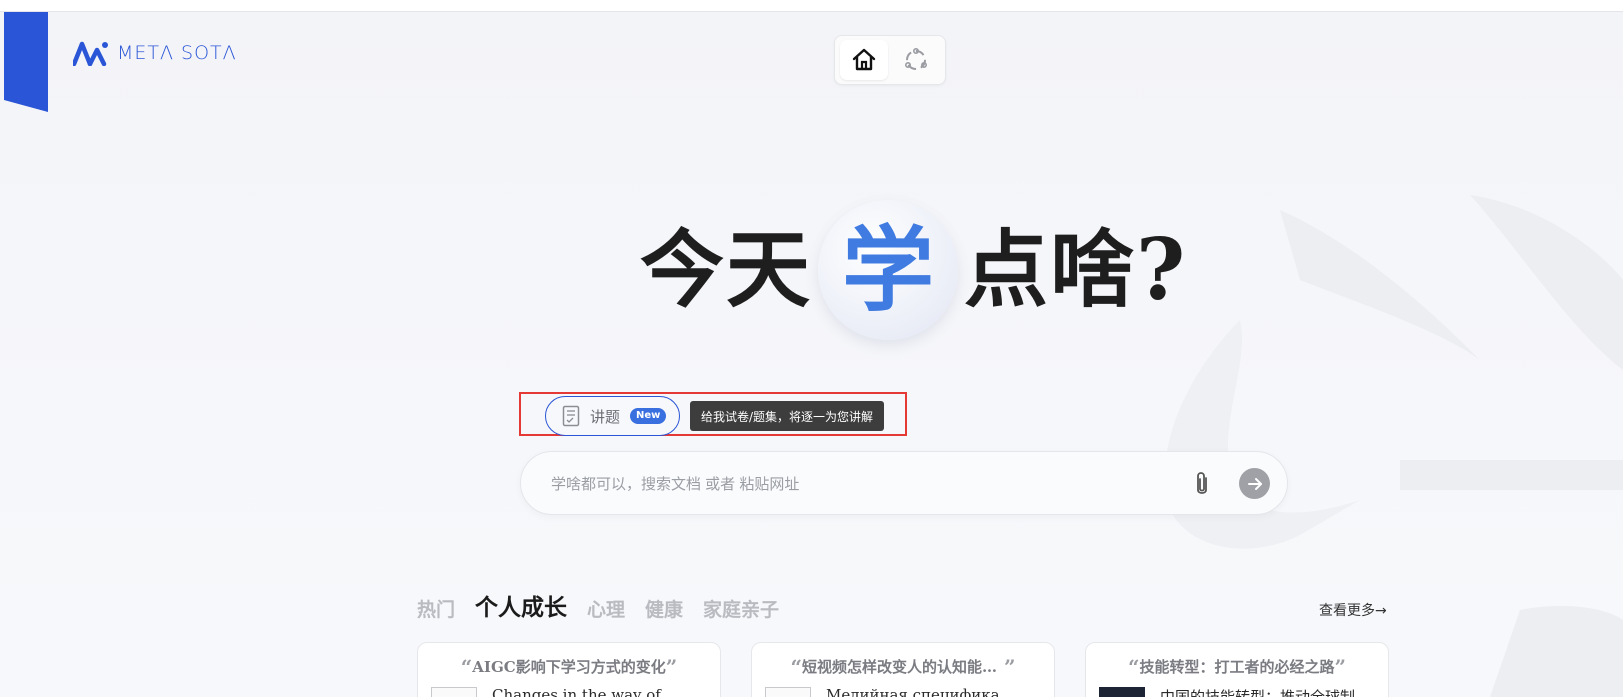 This screenshot has width=1623, height=697. I want to click on search-bar, so click(904, 483).